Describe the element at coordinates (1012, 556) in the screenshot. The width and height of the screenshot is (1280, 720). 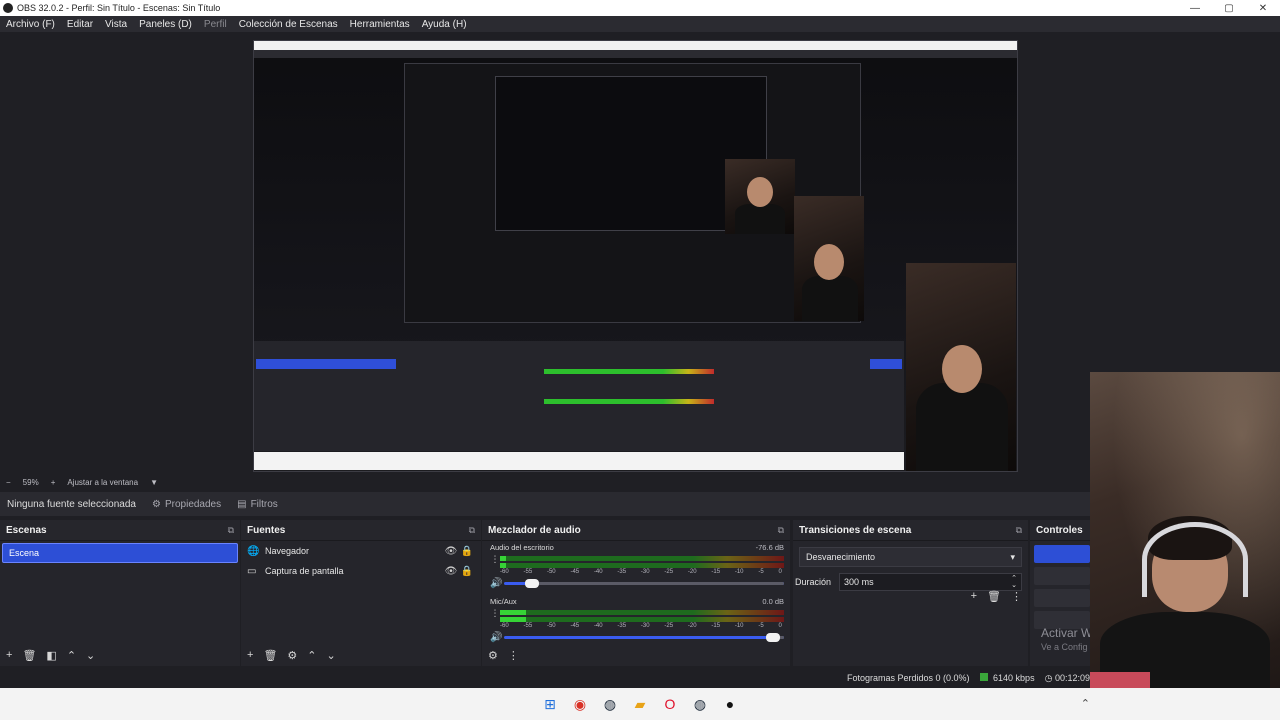
I see `chevron-down-icon: ▾` at that location.